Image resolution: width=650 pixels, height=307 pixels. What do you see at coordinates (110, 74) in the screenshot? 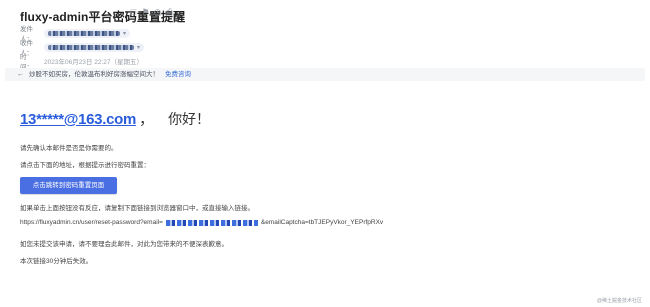
I see `notice-message: 炒股不如买房，伦敦温布利好房涨幅空间大！ 免费咨询` at bounding box center [110, 74].